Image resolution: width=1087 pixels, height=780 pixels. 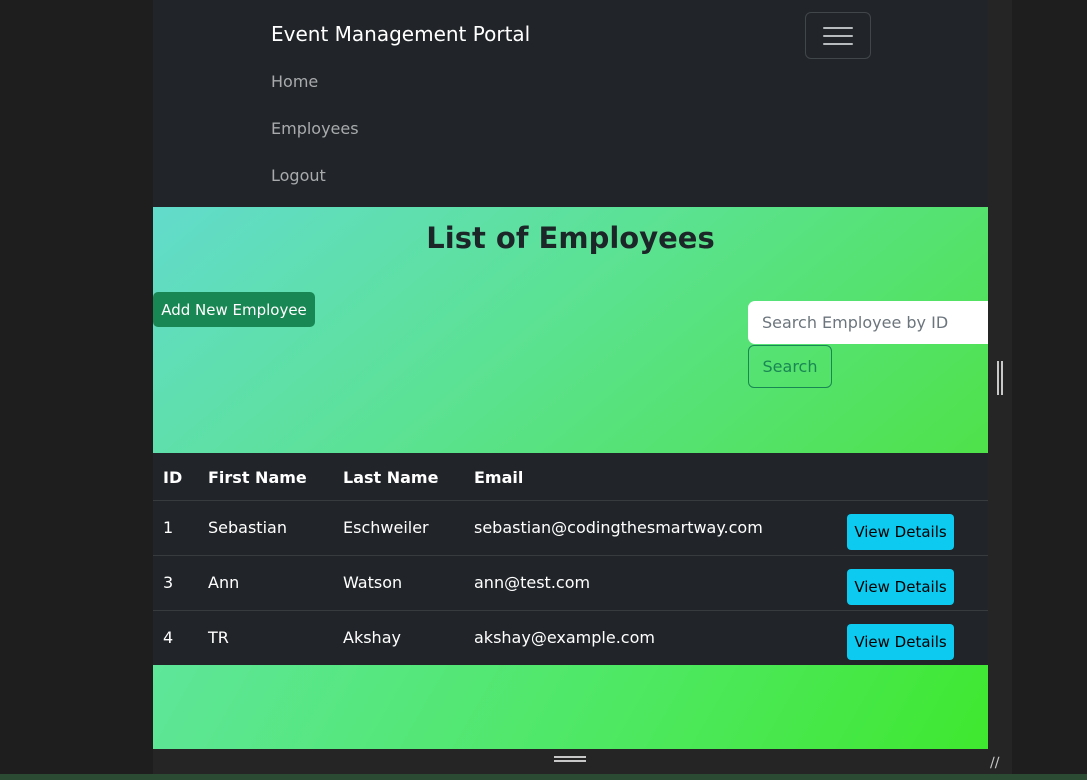 I want to click on corner-resize-grip-icon: ∕∕, so click(x=994, y=763).